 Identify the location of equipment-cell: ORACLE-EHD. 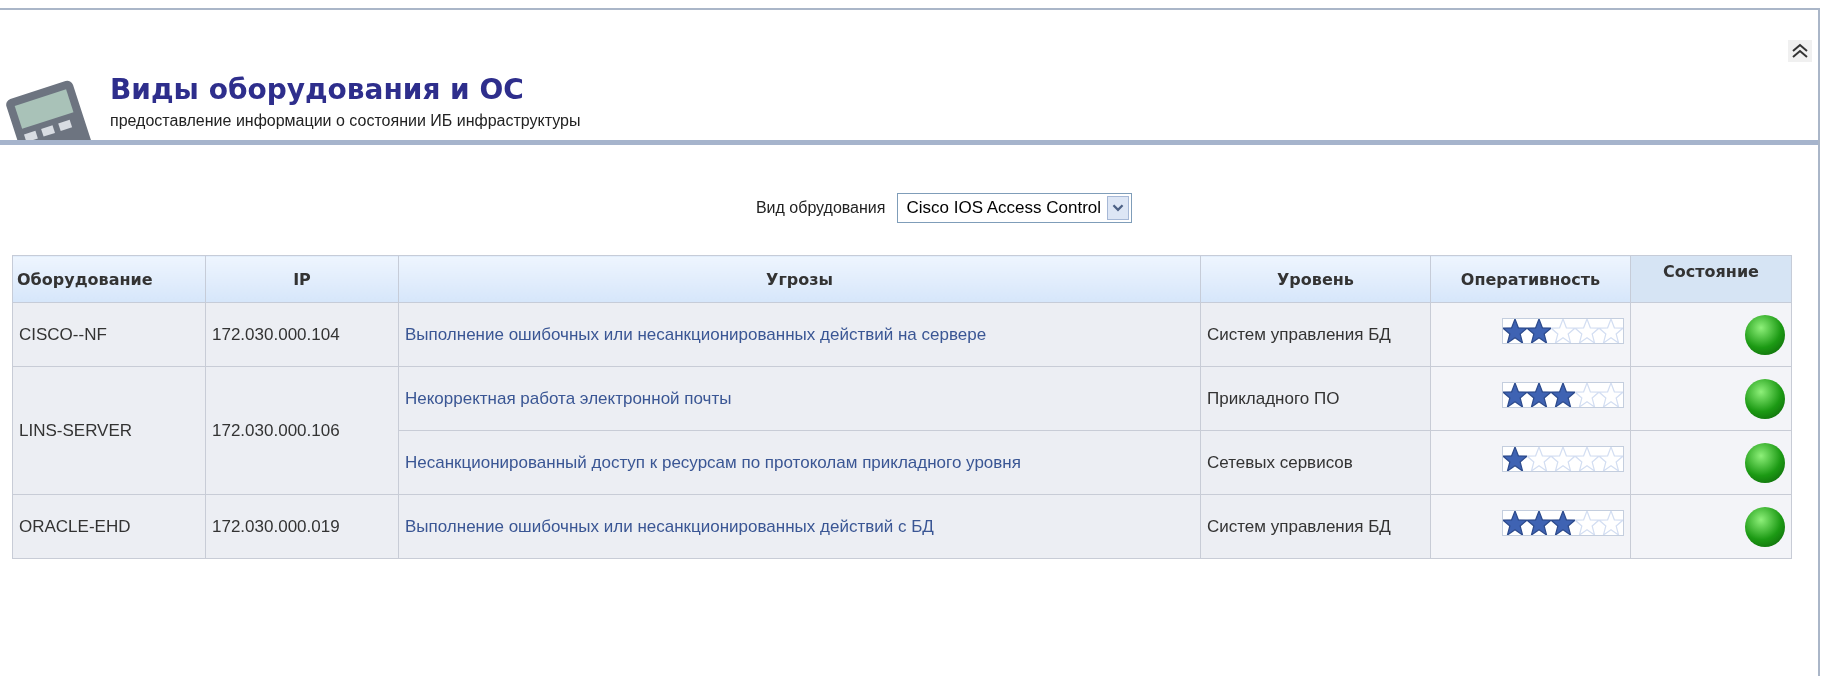
(109, 526).